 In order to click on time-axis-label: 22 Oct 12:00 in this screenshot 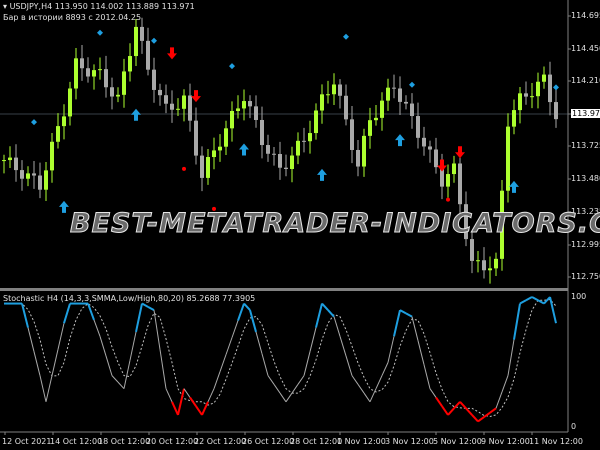, I will do `click(220, 441)`.